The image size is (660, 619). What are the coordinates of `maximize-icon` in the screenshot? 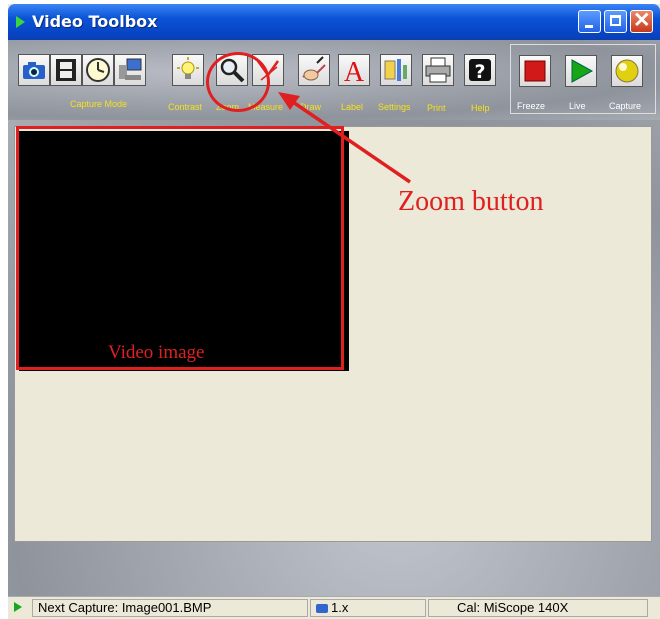 It's located at (615, 20).